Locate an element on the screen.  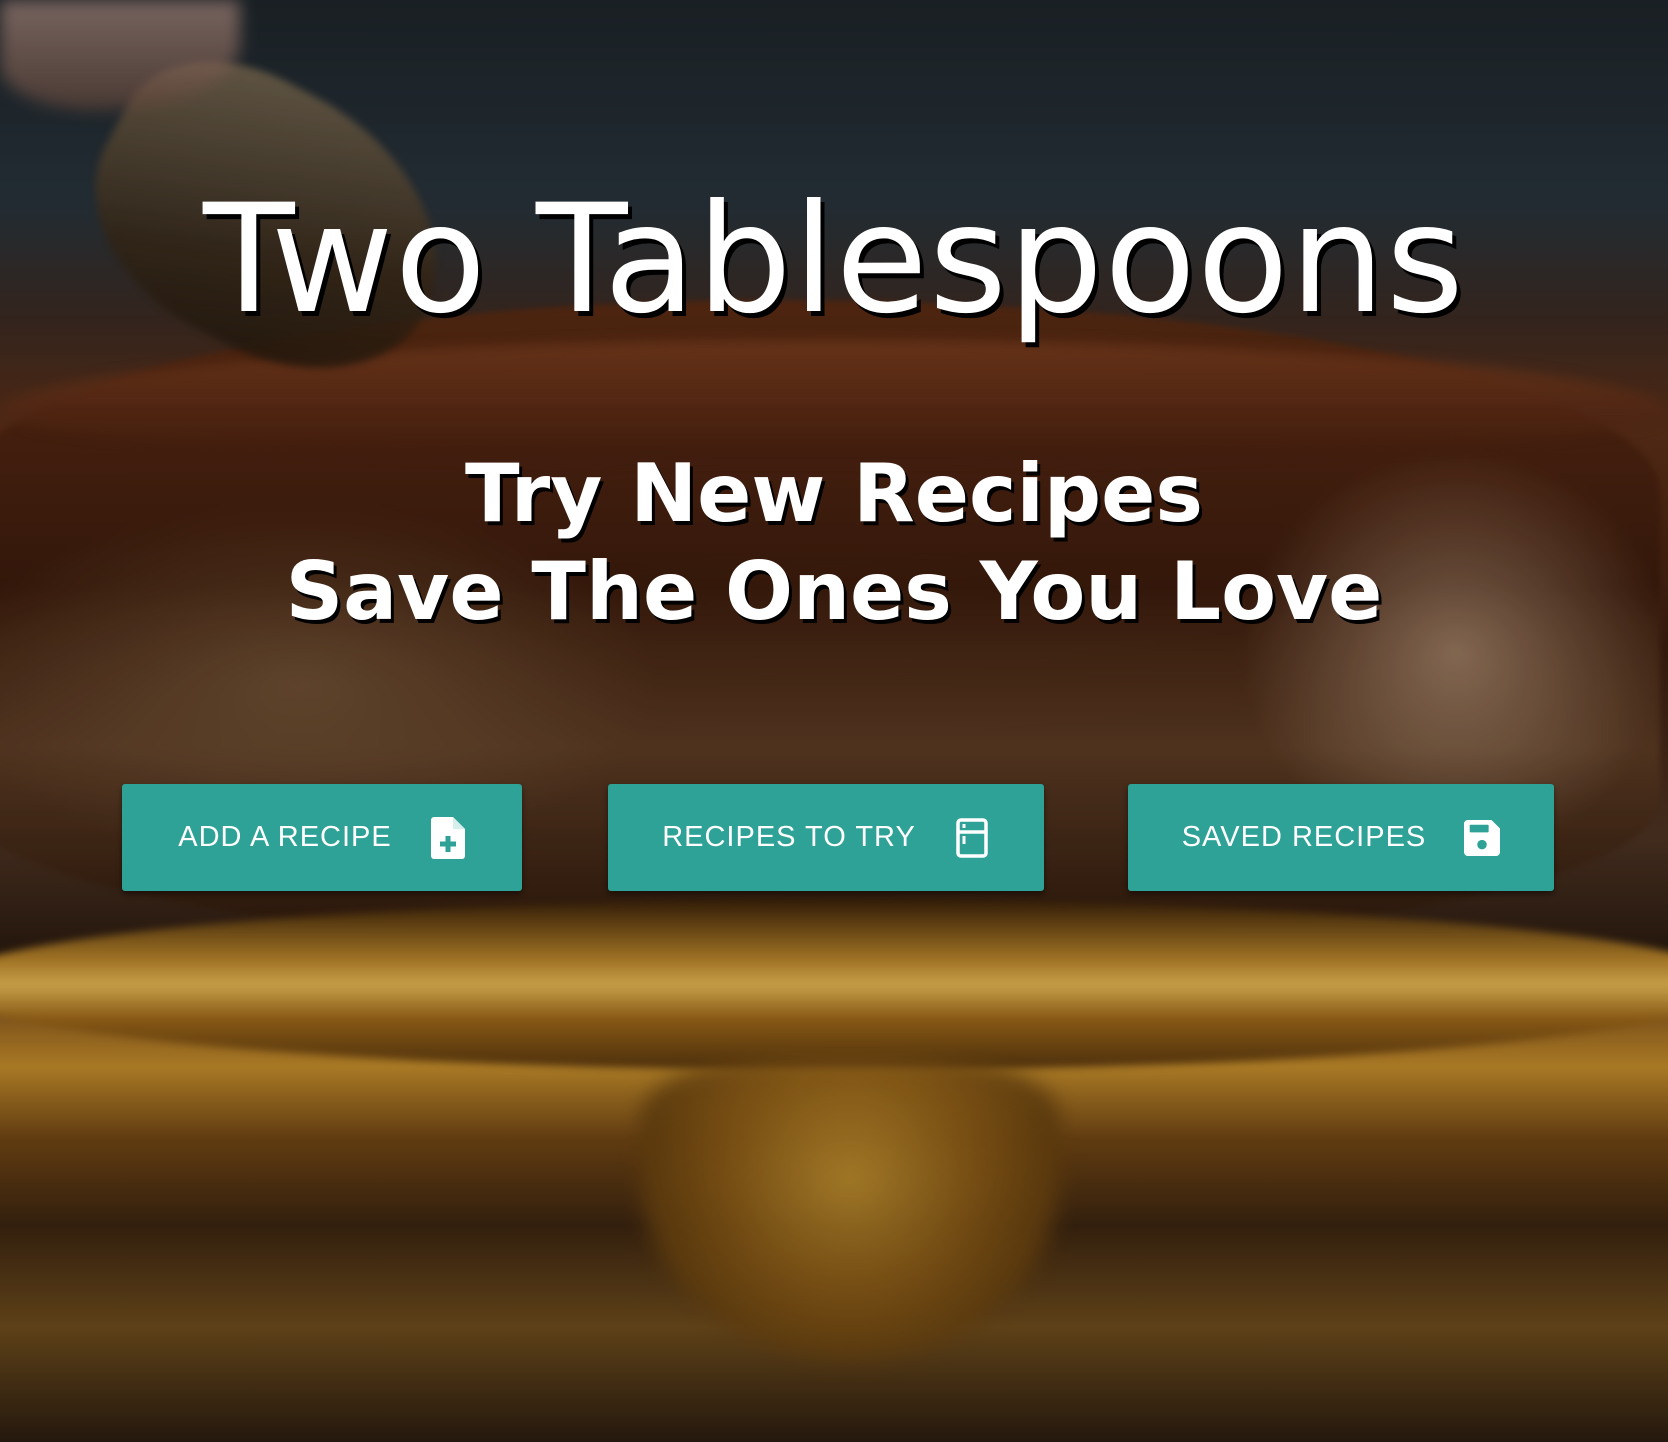
file-add-icon is located at coordinates (448, 838).